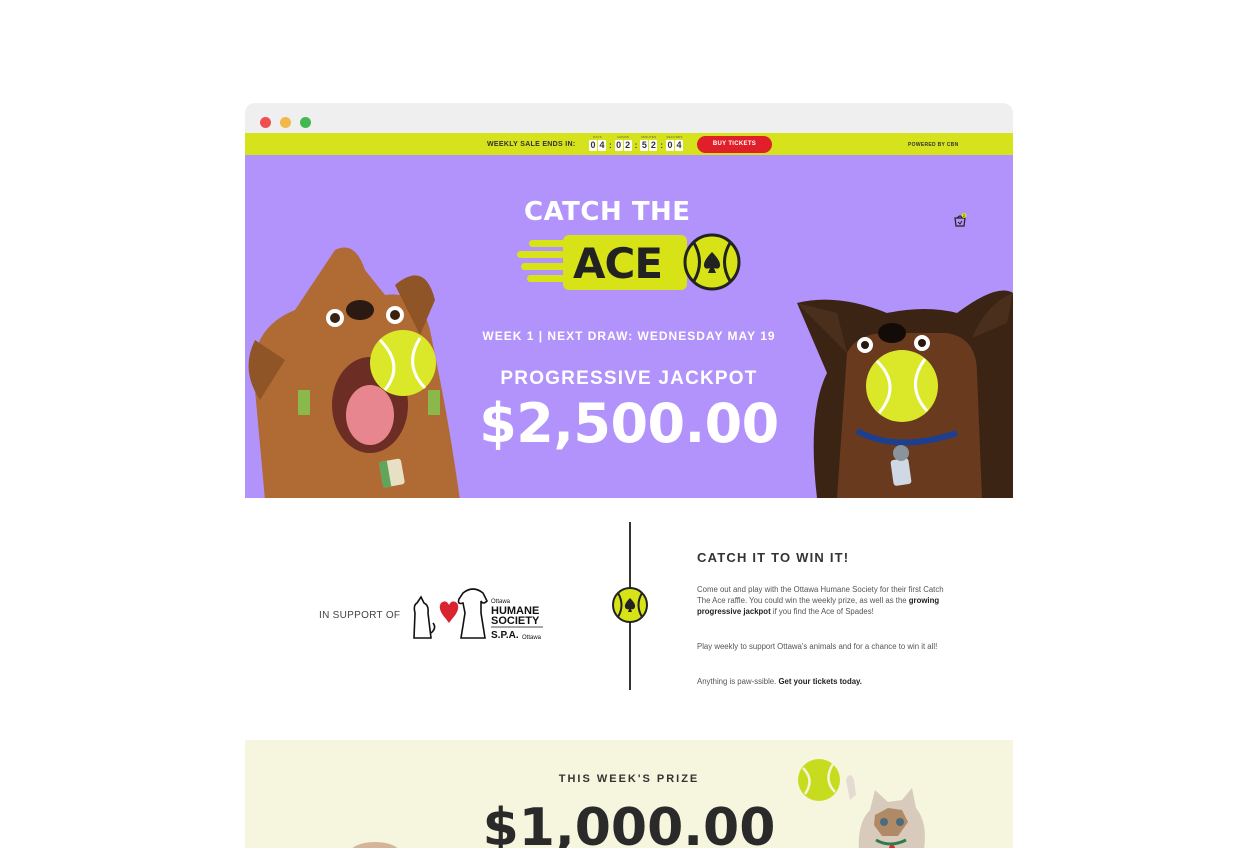  Describe the element at coordinates (265, 122) in the screenshot. I see `close-window-dot` at that location.